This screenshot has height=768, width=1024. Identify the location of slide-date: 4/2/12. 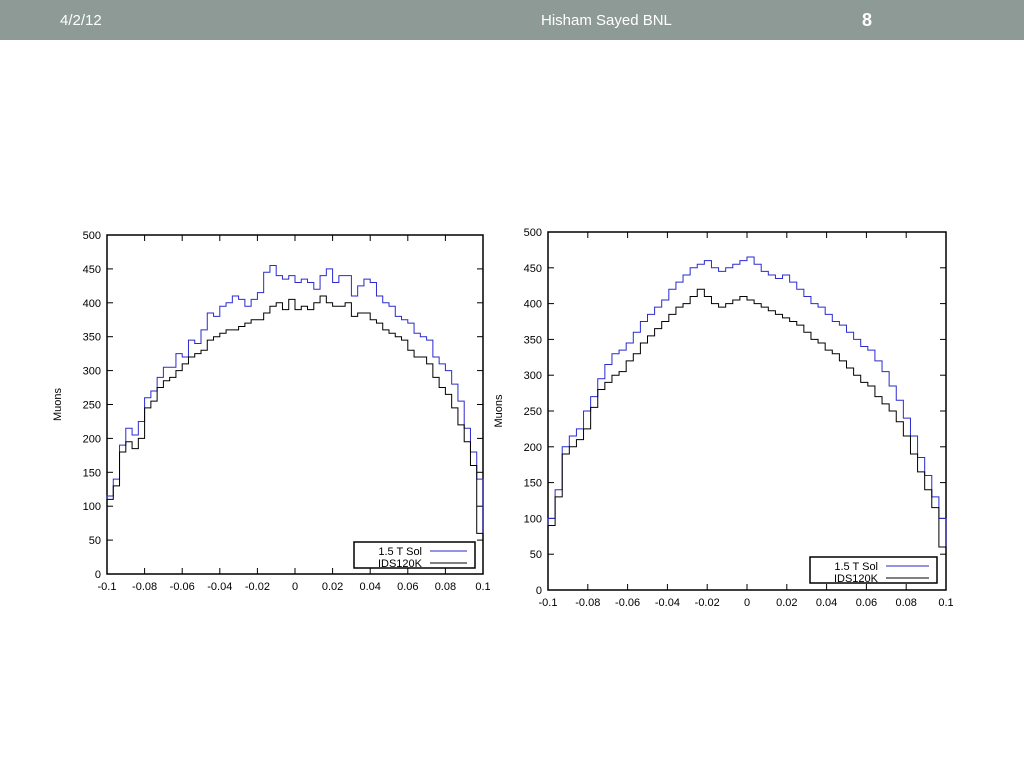
(81, 20).